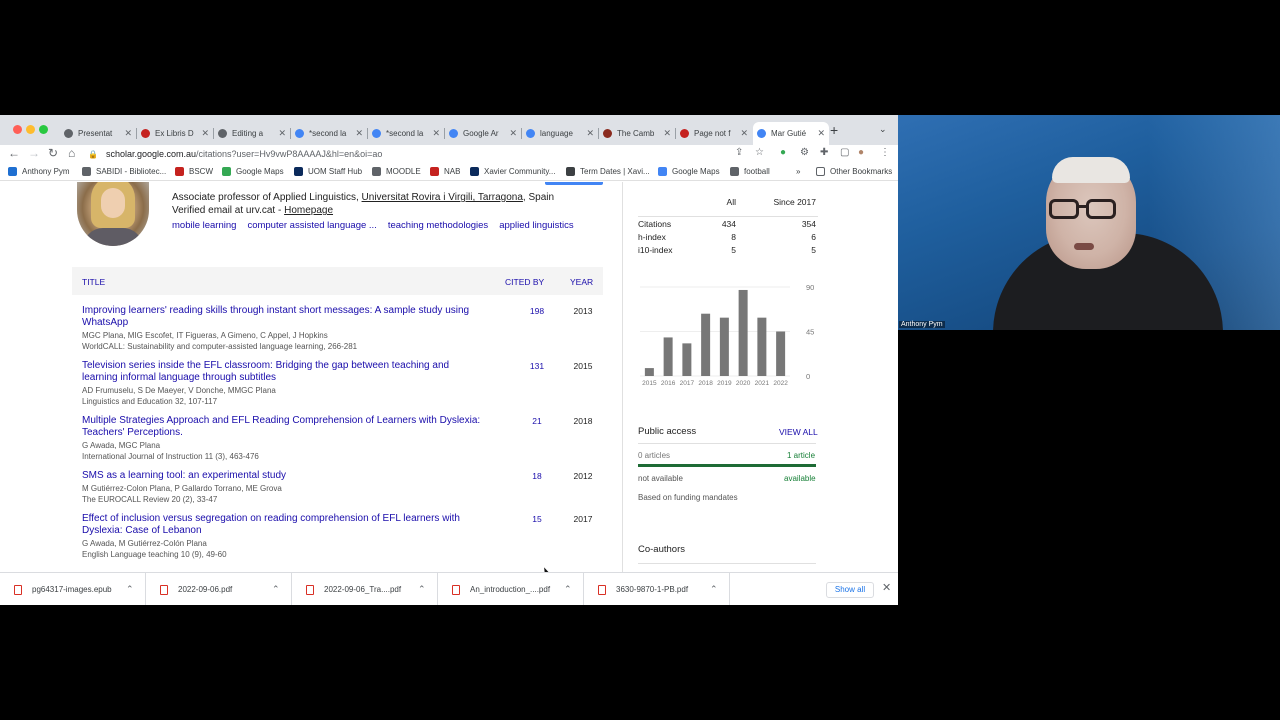  What do you see at coordinates (34, 153) in the screenshot?
I see `forward-arrow-icon: →` at bounding box center [34, 153].